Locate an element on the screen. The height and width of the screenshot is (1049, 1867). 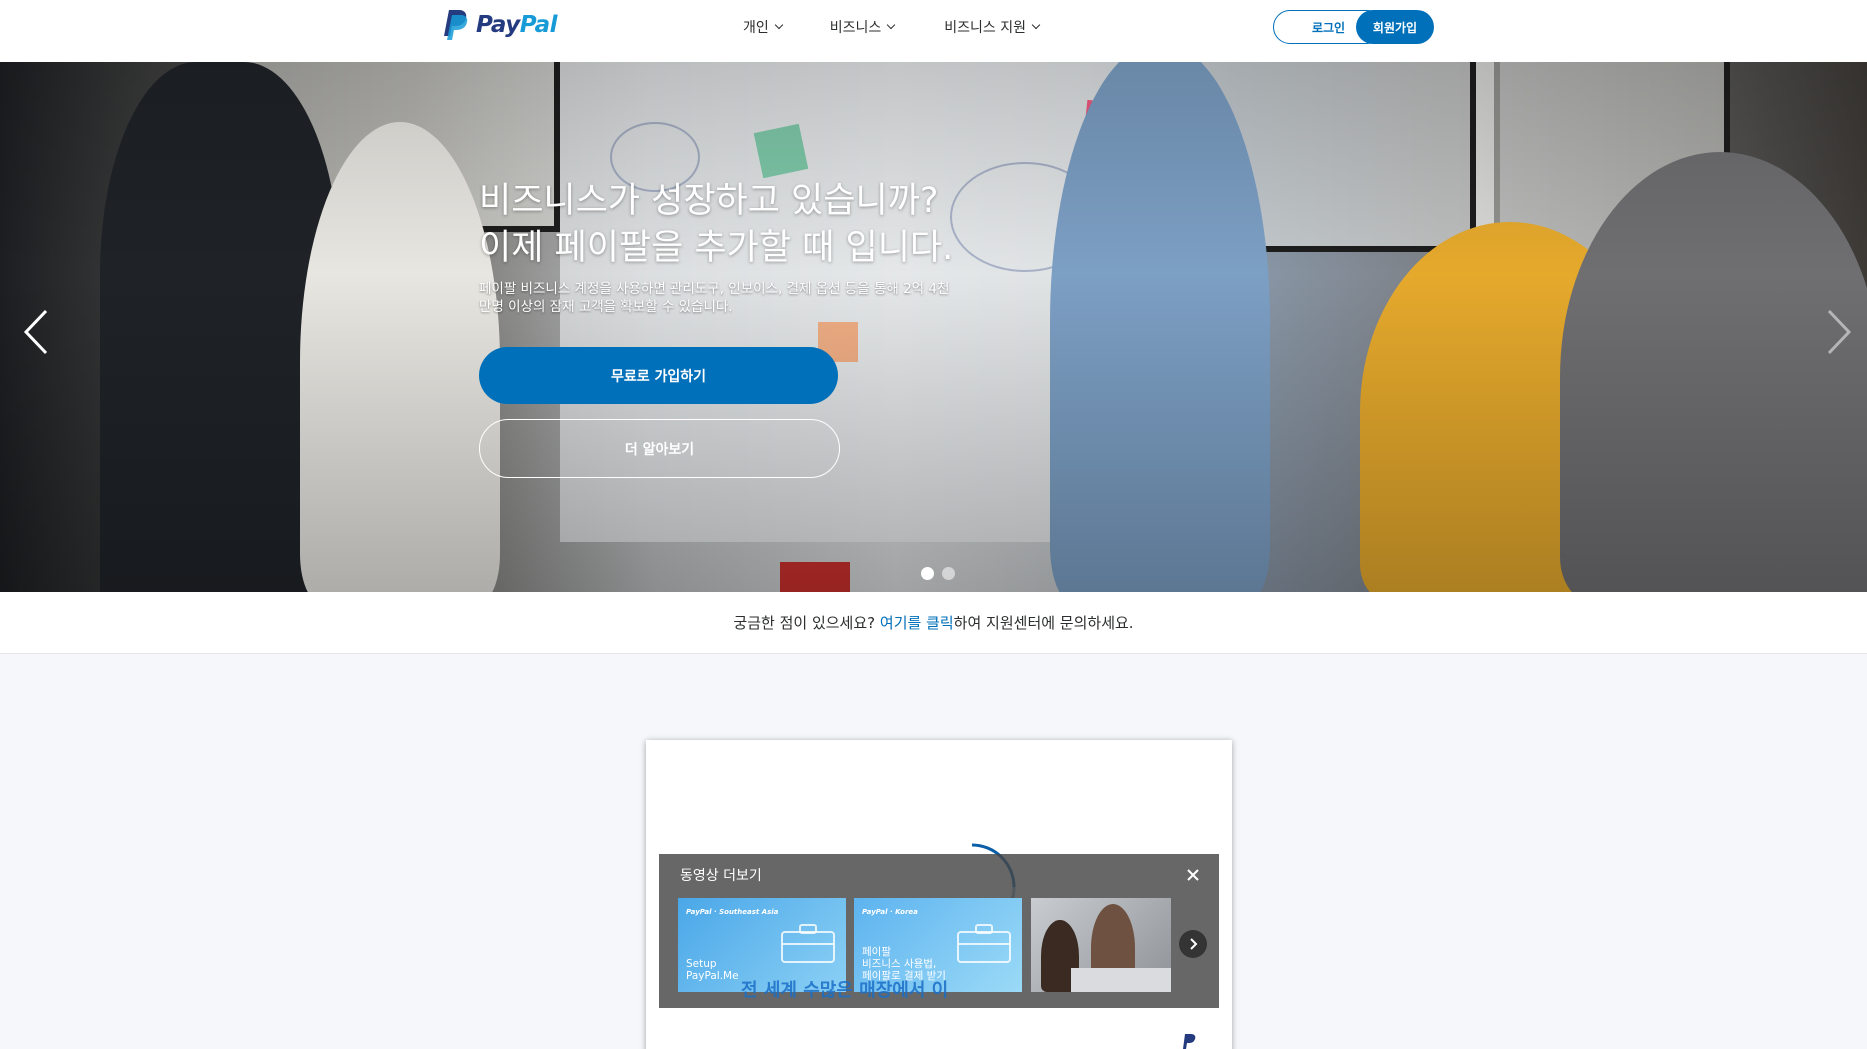
thumb-caption-line: Setup is located at coordinates (701, 964).